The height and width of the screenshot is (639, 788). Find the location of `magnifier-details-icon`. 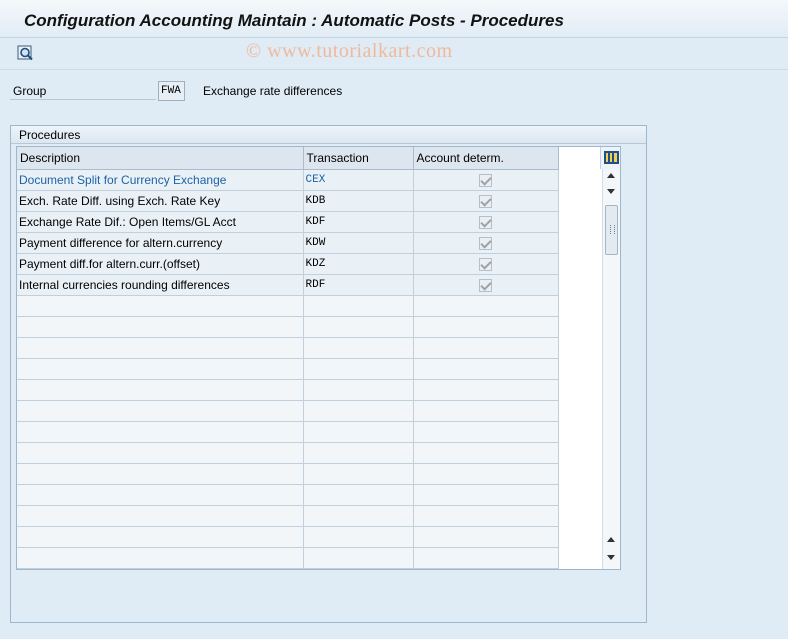

magnifier-details-icon is located at coordinates (25, 53).